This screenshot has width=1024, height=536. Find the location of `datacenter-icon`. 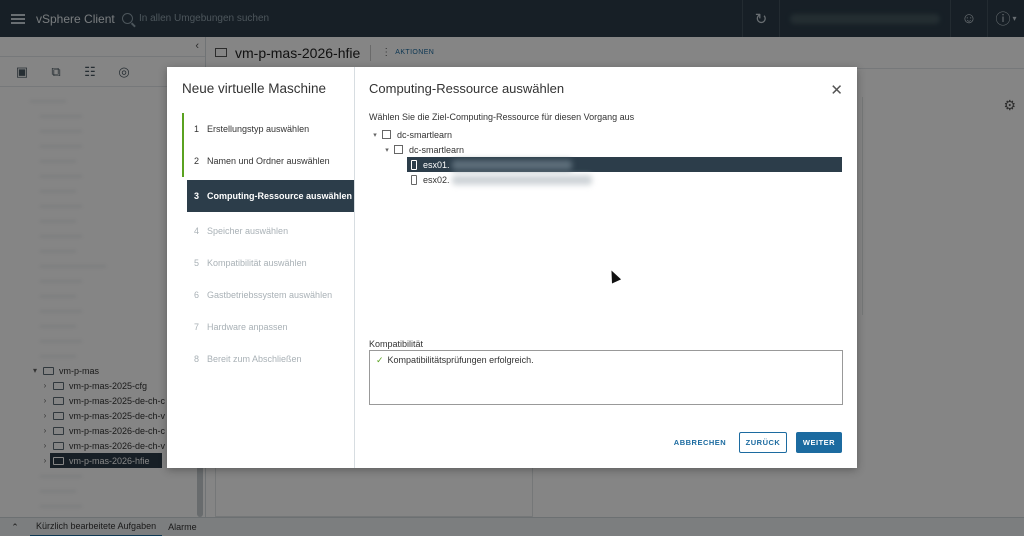

datacenter-icon is located at coordinates (386, 134).